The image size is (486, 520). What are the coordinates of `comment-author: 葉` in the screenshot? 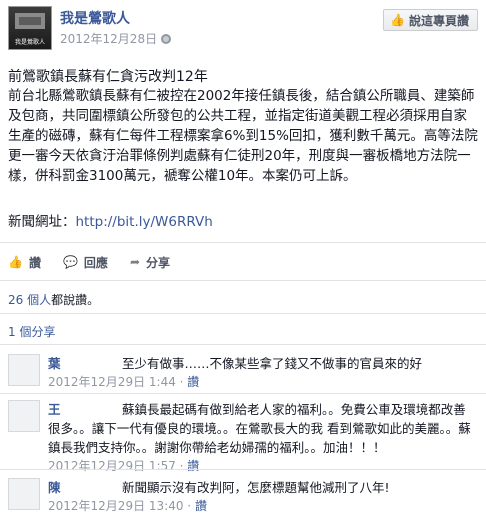 It's located at (82, 363).